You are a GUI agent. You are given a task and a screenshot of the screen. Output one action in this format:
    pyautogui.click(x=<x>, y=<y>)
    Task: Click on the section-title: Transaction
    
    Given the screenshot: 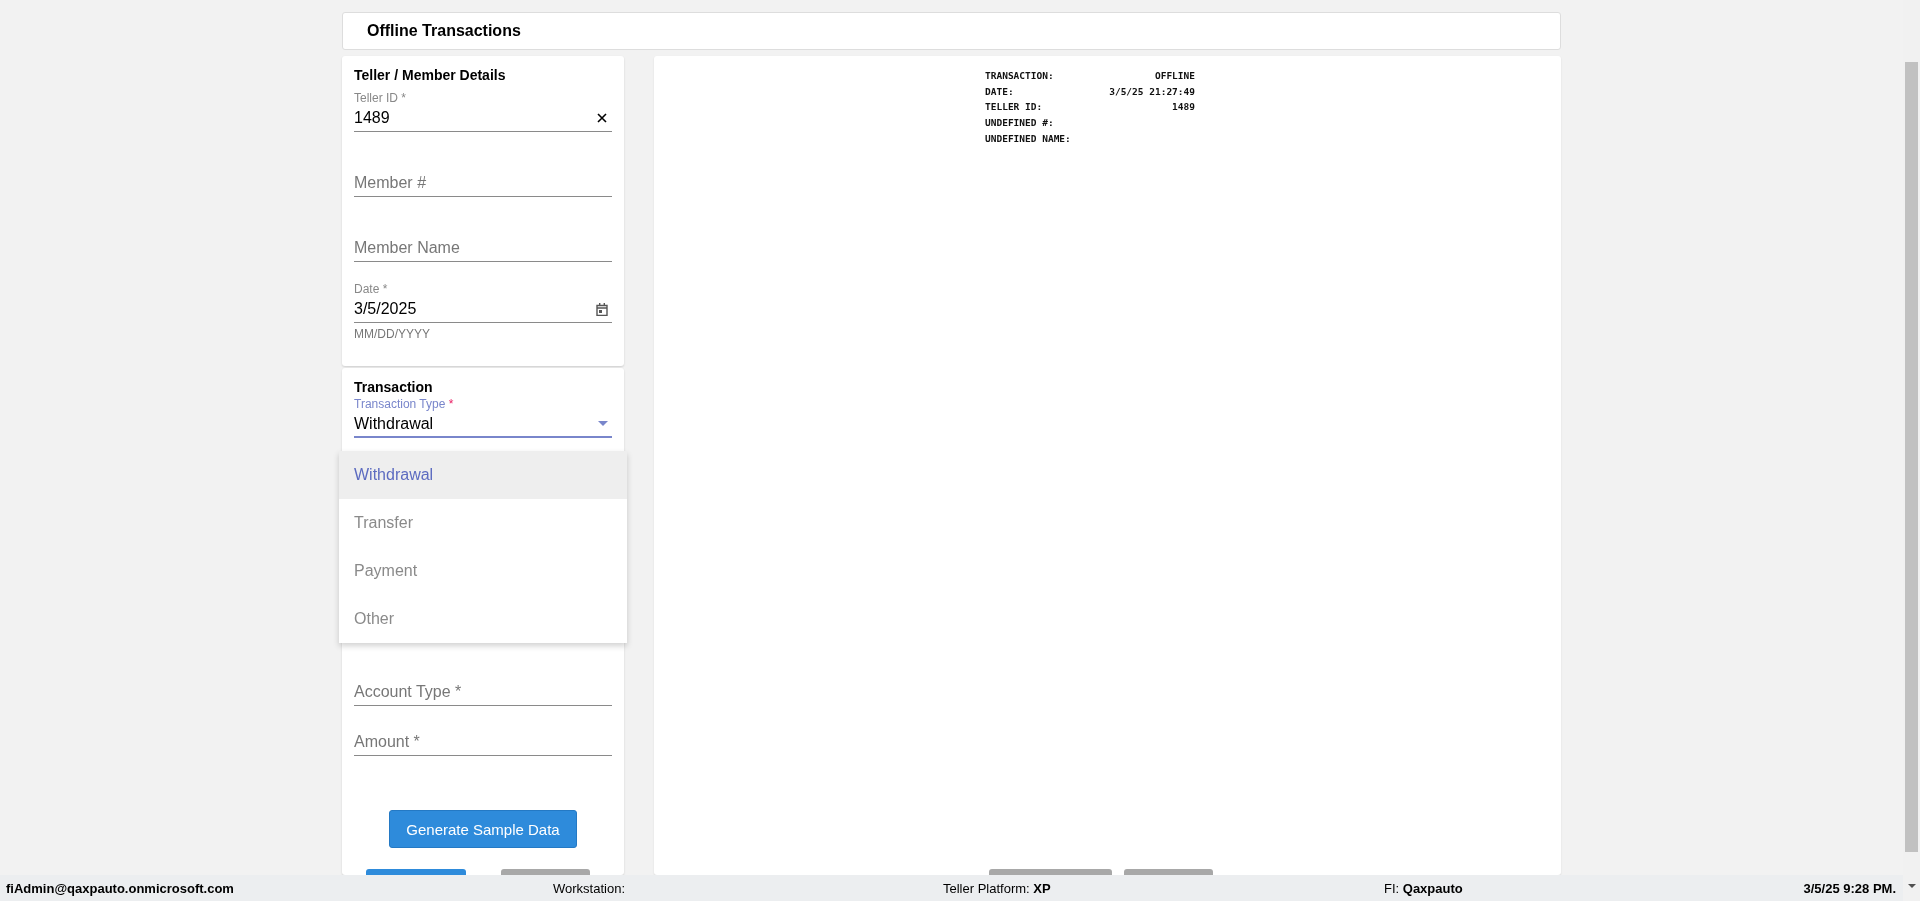 What is the action you would take?
    pyautogui.click(x=394, y=387)
    